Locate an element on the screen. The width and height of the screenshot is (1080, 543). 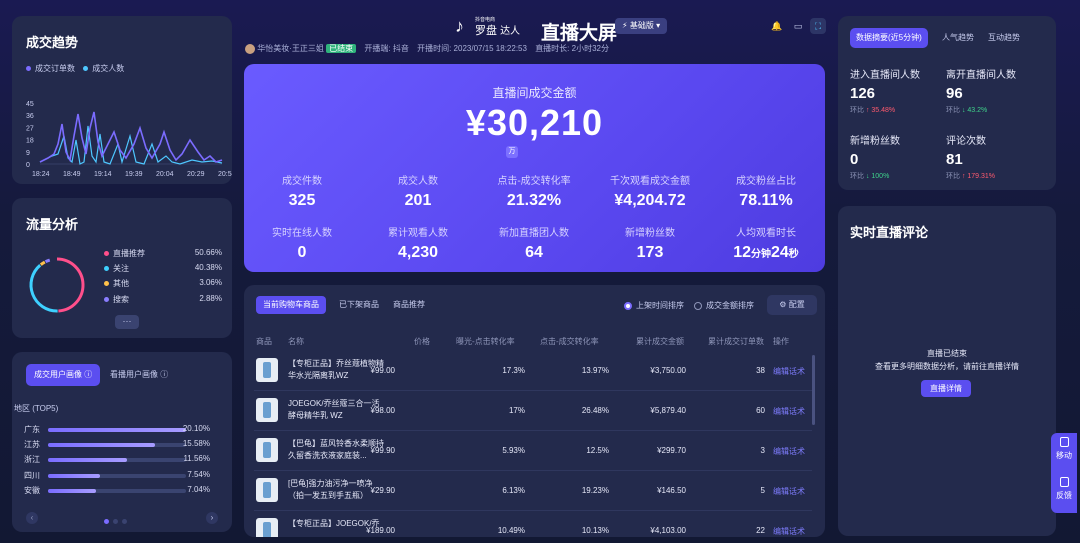
next-page-button: › is located at coordinates (212, 518).